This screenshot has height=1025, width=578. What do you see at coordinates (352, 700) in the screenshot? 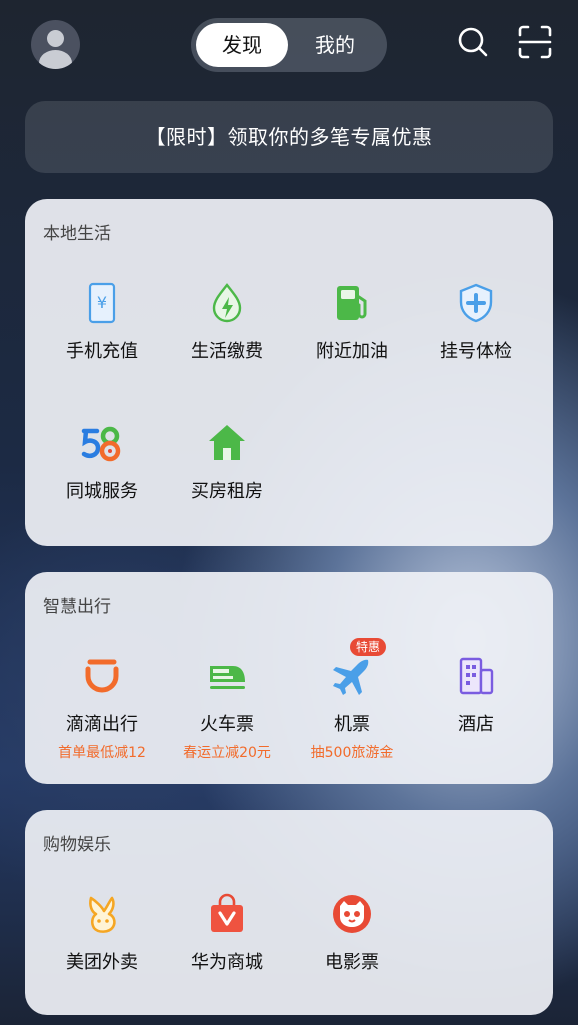
I see `item-flight: 特惠 机票 抽500旅游金` at bounding box center [352, 700].